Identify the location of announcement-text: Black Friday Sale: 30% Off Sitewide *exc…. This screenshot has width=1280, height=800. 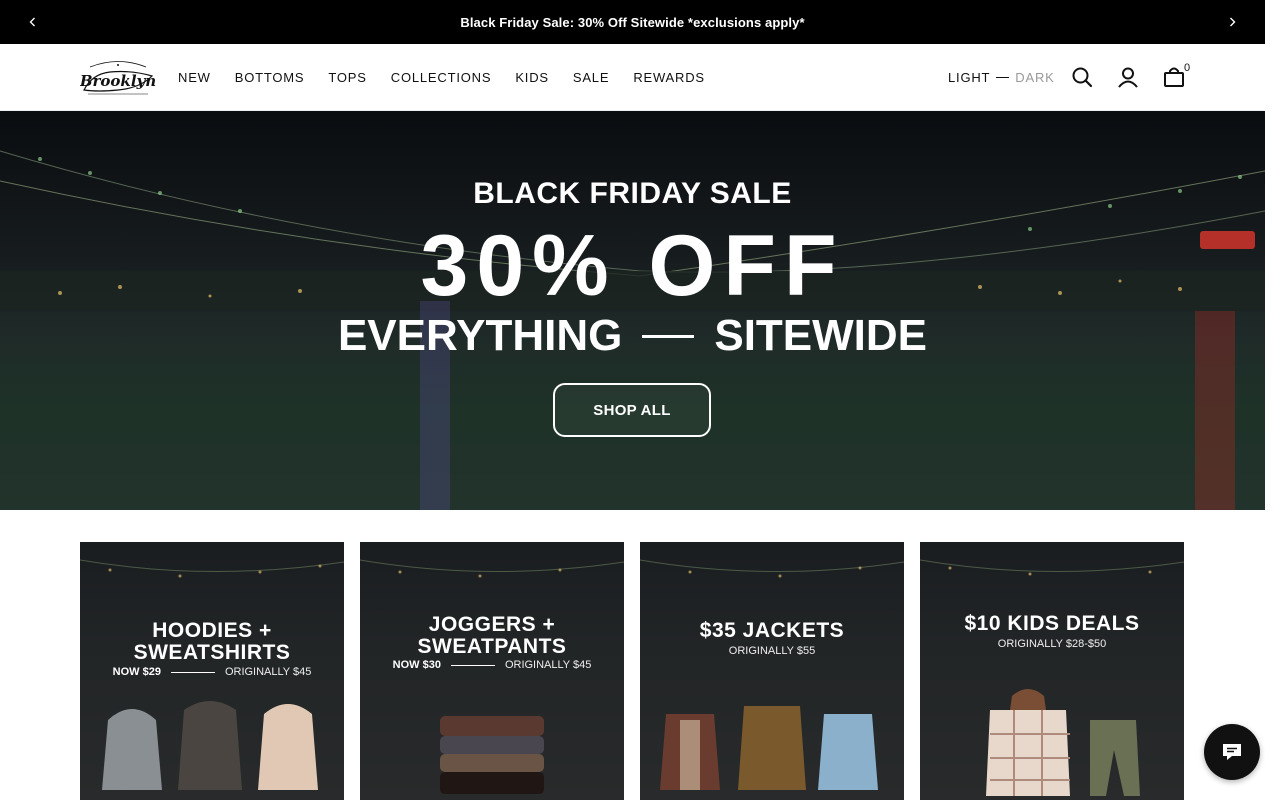
(632, 22).